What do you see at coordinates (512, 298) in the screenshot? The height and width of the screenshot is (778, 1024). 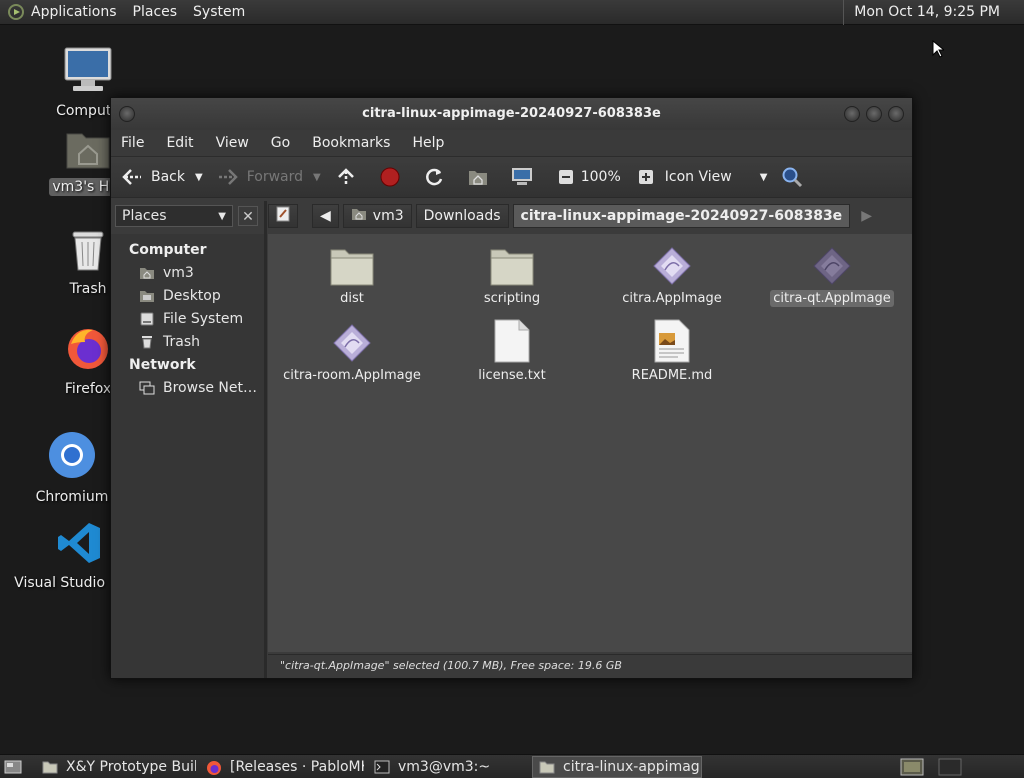 I see `file-name: scripting` at bounding box center [512, 298].